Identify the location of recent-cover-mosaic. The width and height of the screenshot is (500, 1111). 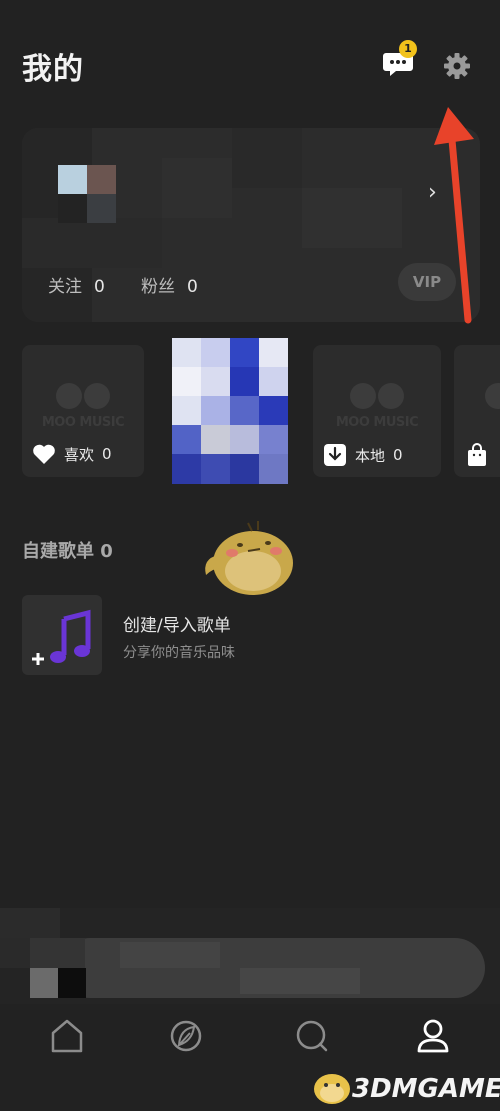
(230, 411).